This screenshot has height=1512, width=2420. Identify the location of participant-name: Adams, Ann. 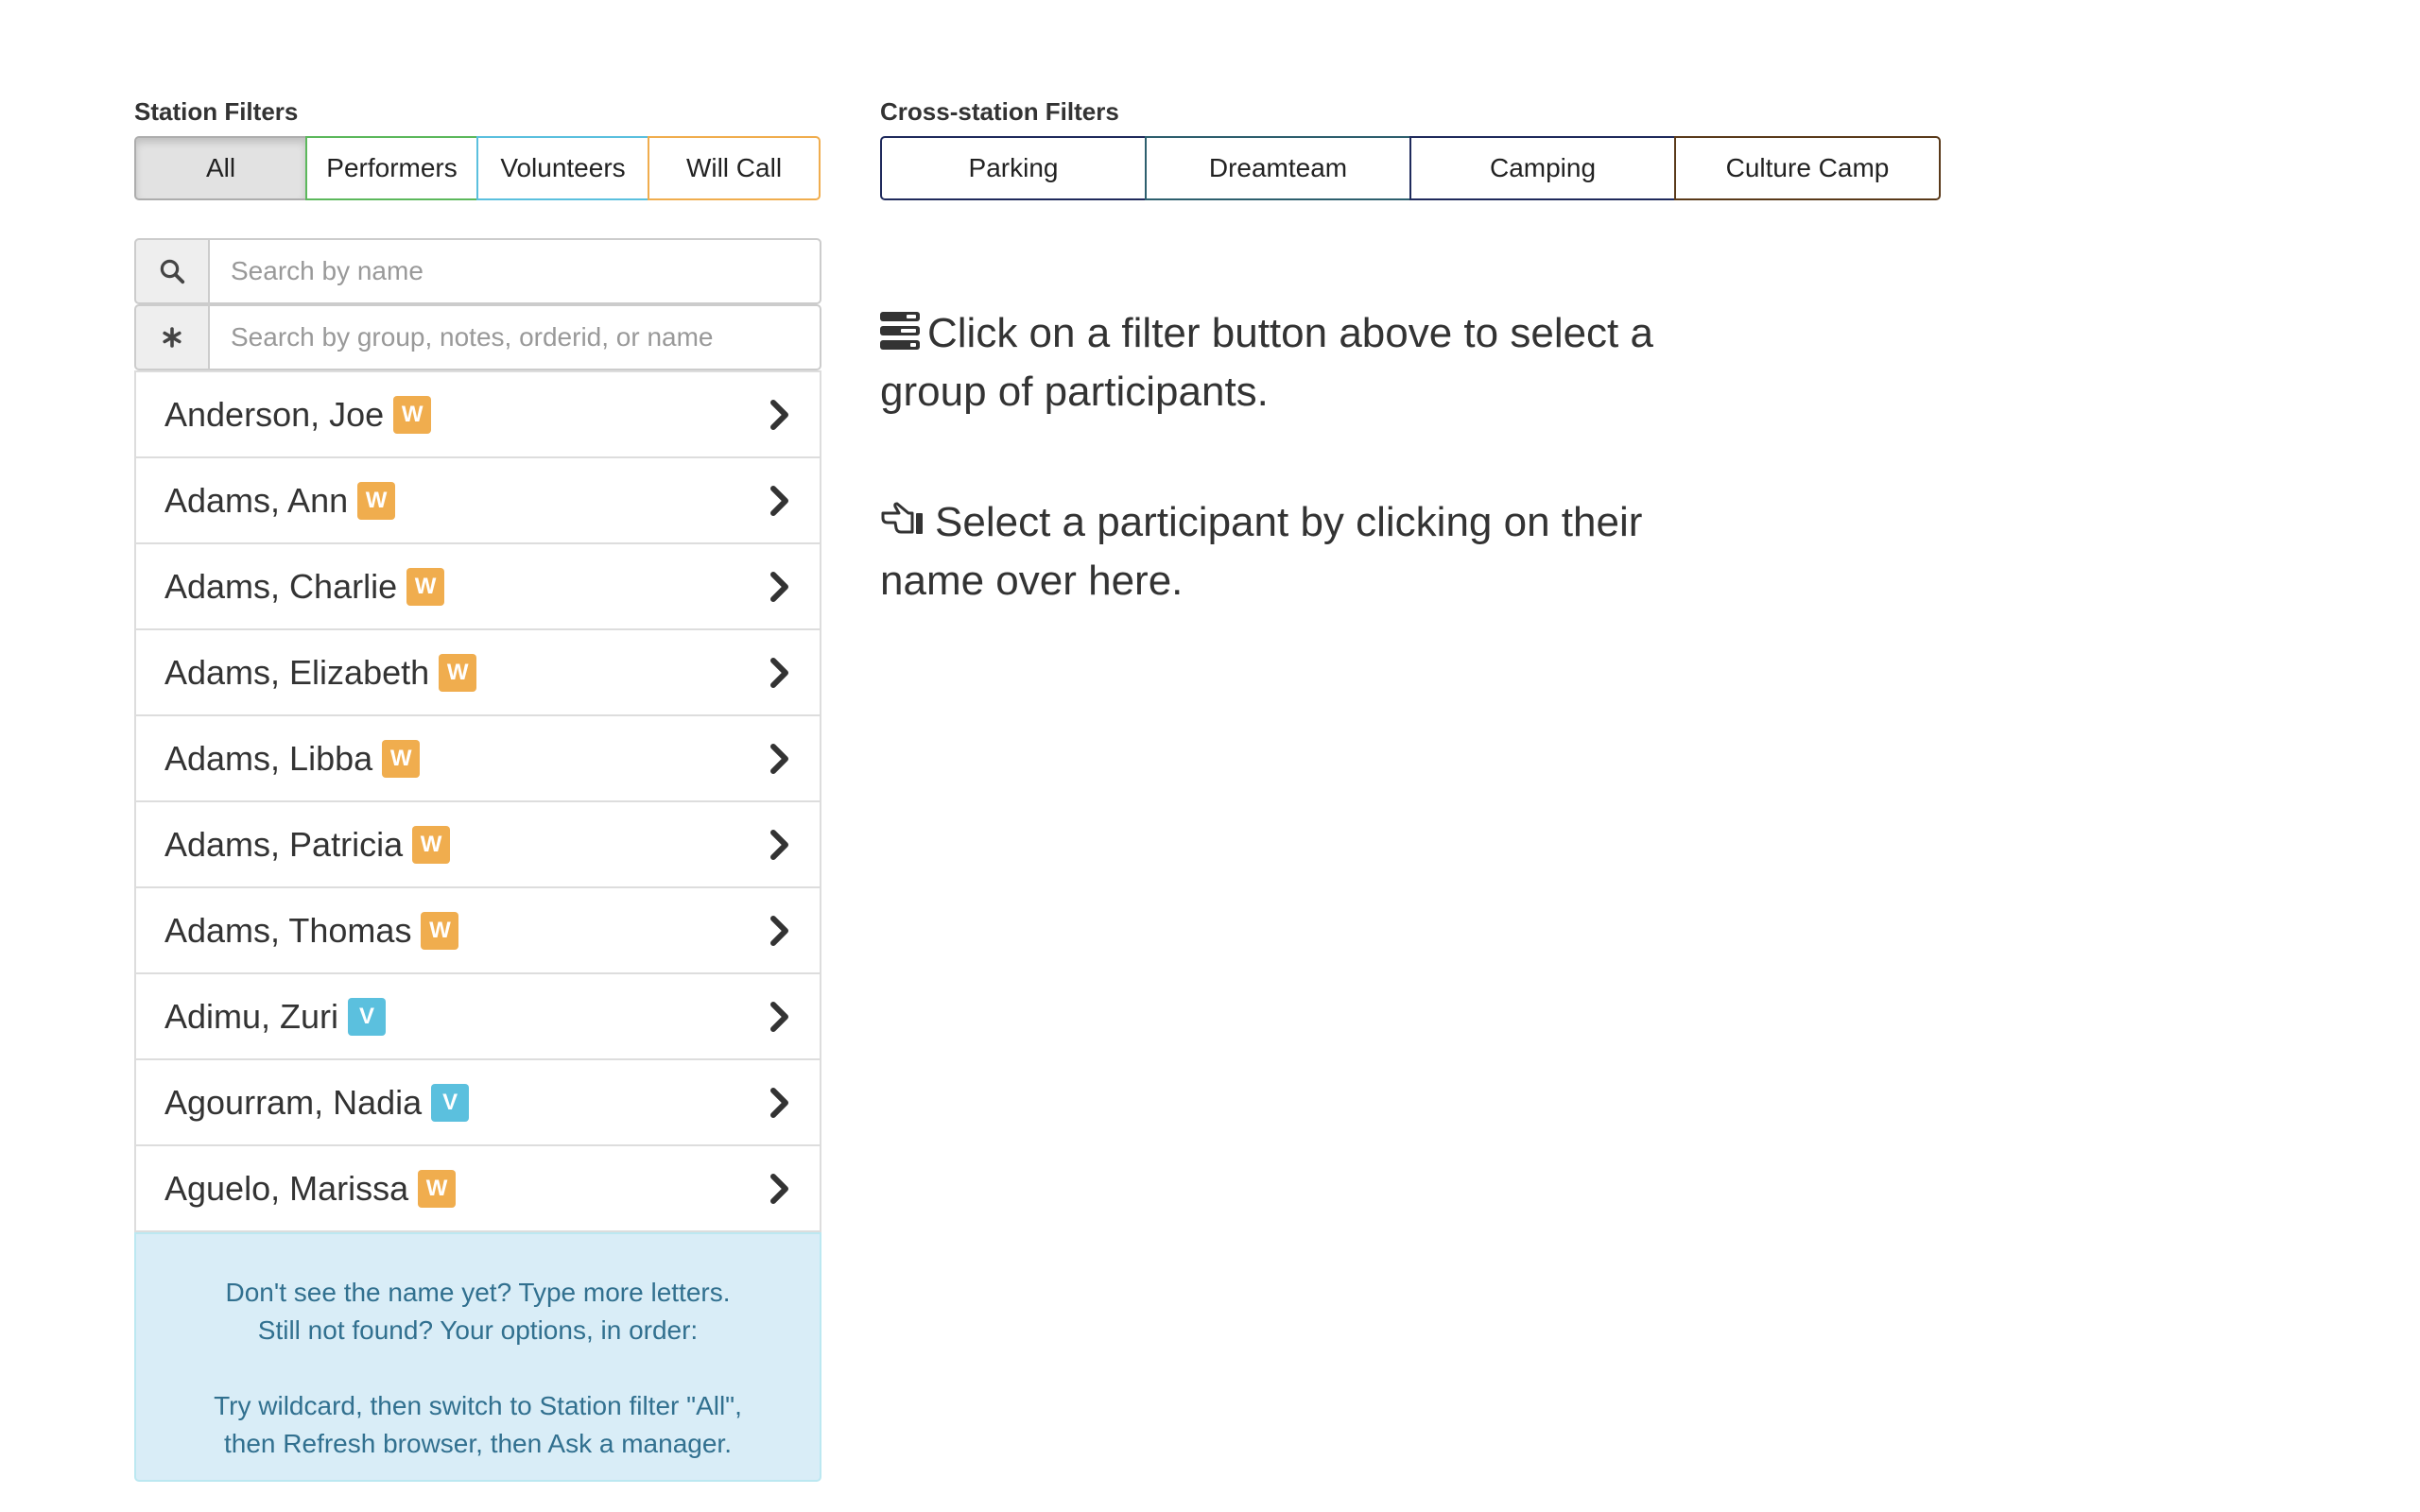
(256, 500).